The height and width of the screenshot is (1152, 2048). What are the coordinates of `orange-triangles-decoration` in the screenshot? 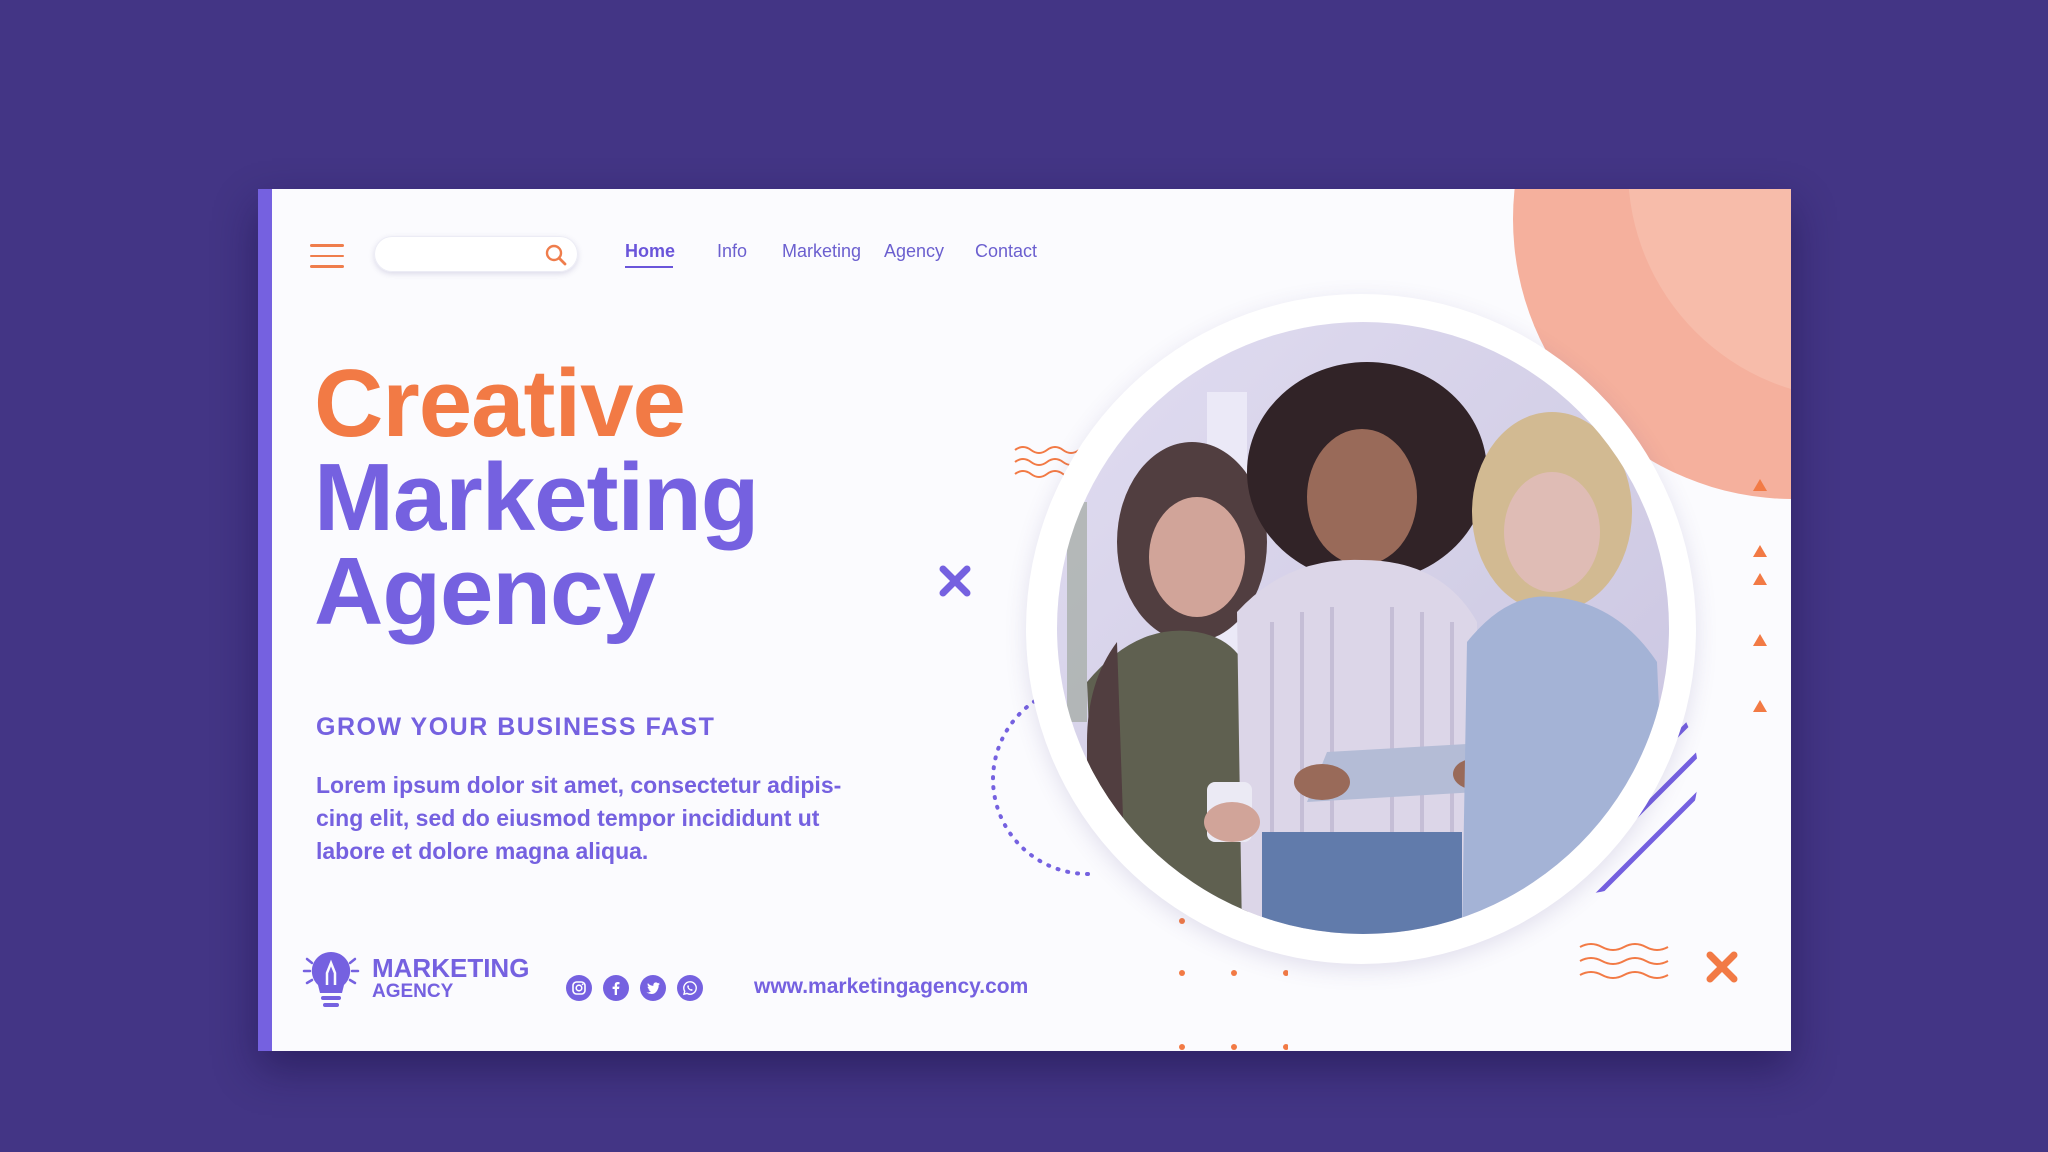 It's located at (1760, 595).